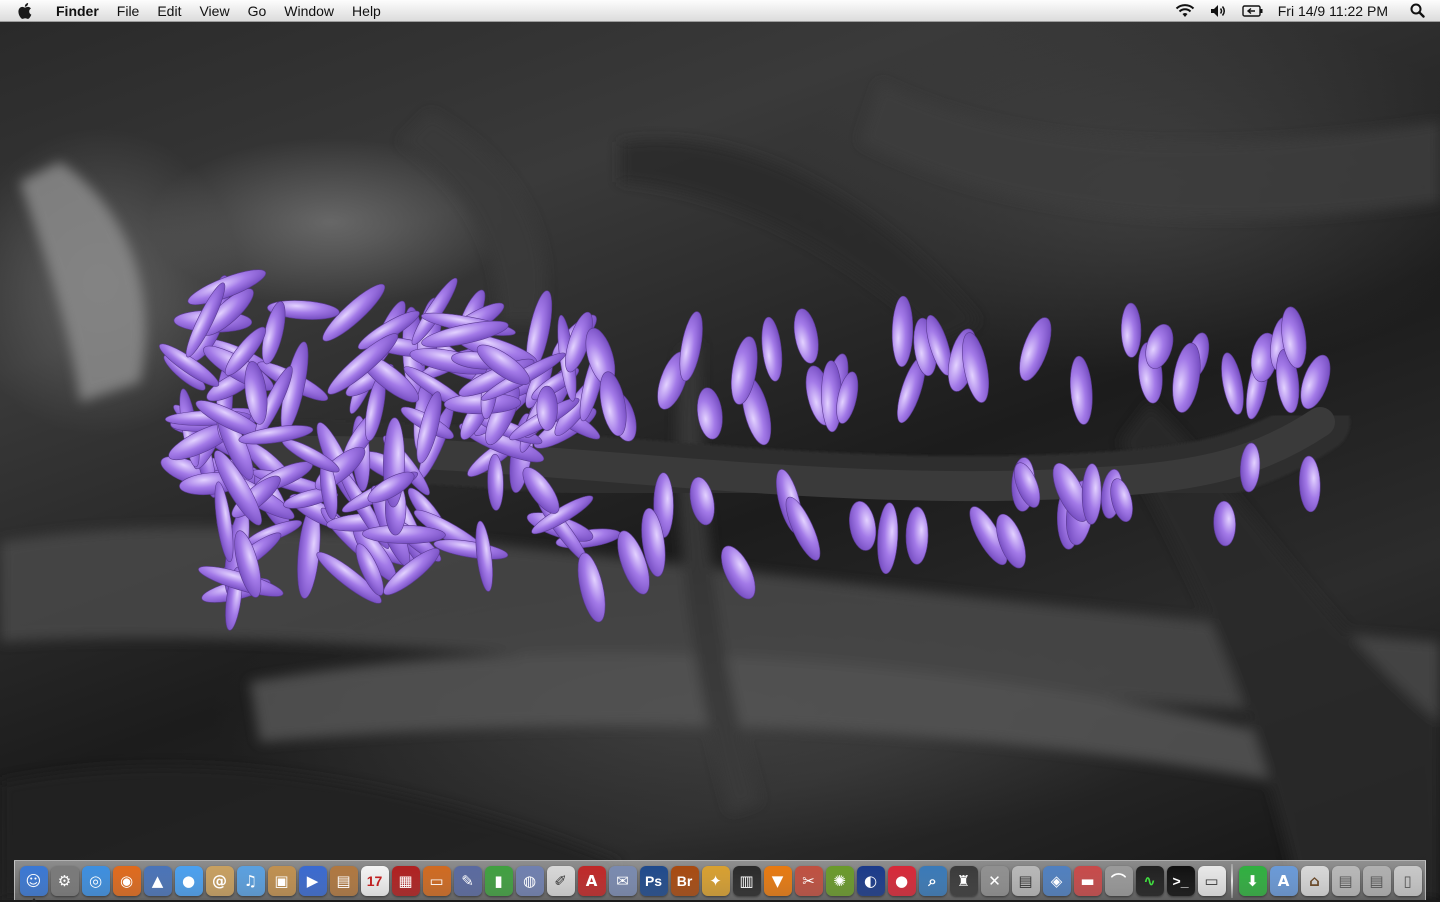 Image resolution: width=1440 pixels, height=902 pixels. What do you see at coordinates (808, 880) in the screenshot?
I see `automator-icon: ✂` at bounding box center [808, 880].